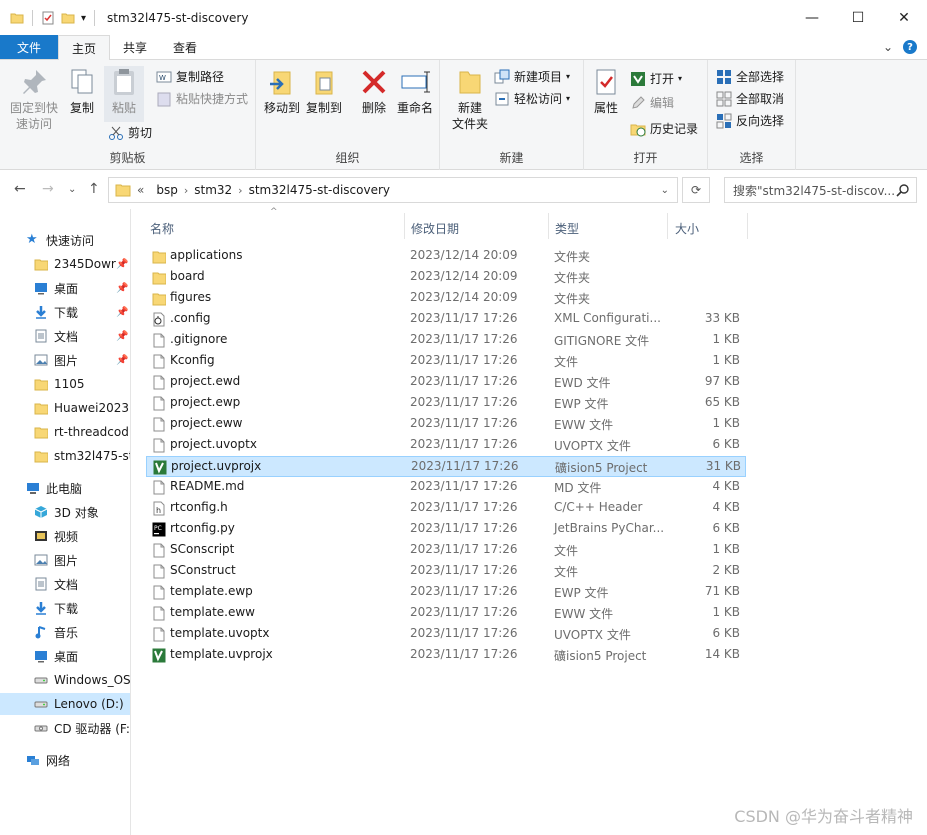 The height and width of the screenshot is (835, 927). Describe the element at coordinates (135, 47) in the screenshot. I see `tab-share: 共享` at that location.